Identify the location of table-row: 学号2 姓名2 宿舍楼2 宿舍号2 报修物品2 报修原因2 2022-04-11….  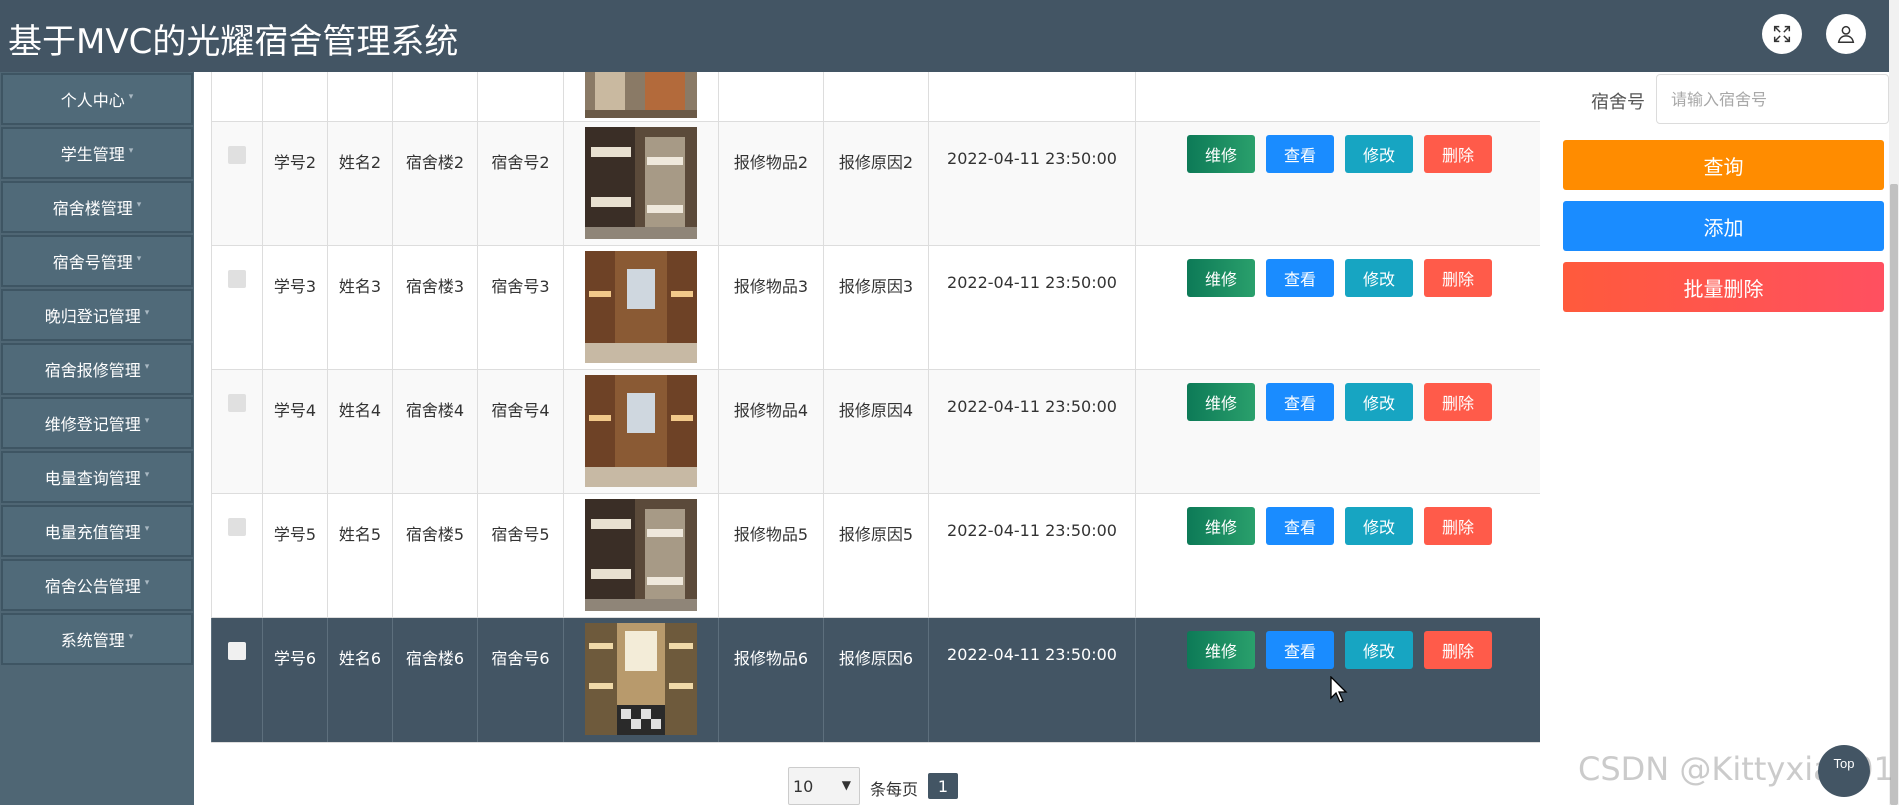
(875, 184).